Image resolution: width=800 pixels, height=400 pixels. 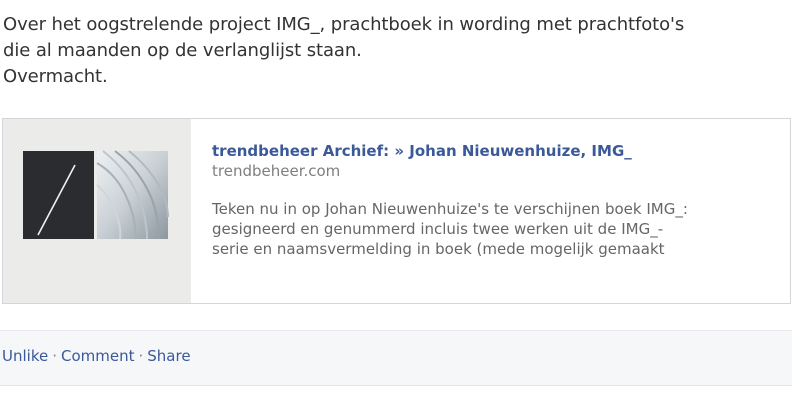 What do you see at coordinates (182, 50) in the screenshot?
I see `post-message-line: die al maanden op de verlanglijst staan.` at bounding box center [182, 50].